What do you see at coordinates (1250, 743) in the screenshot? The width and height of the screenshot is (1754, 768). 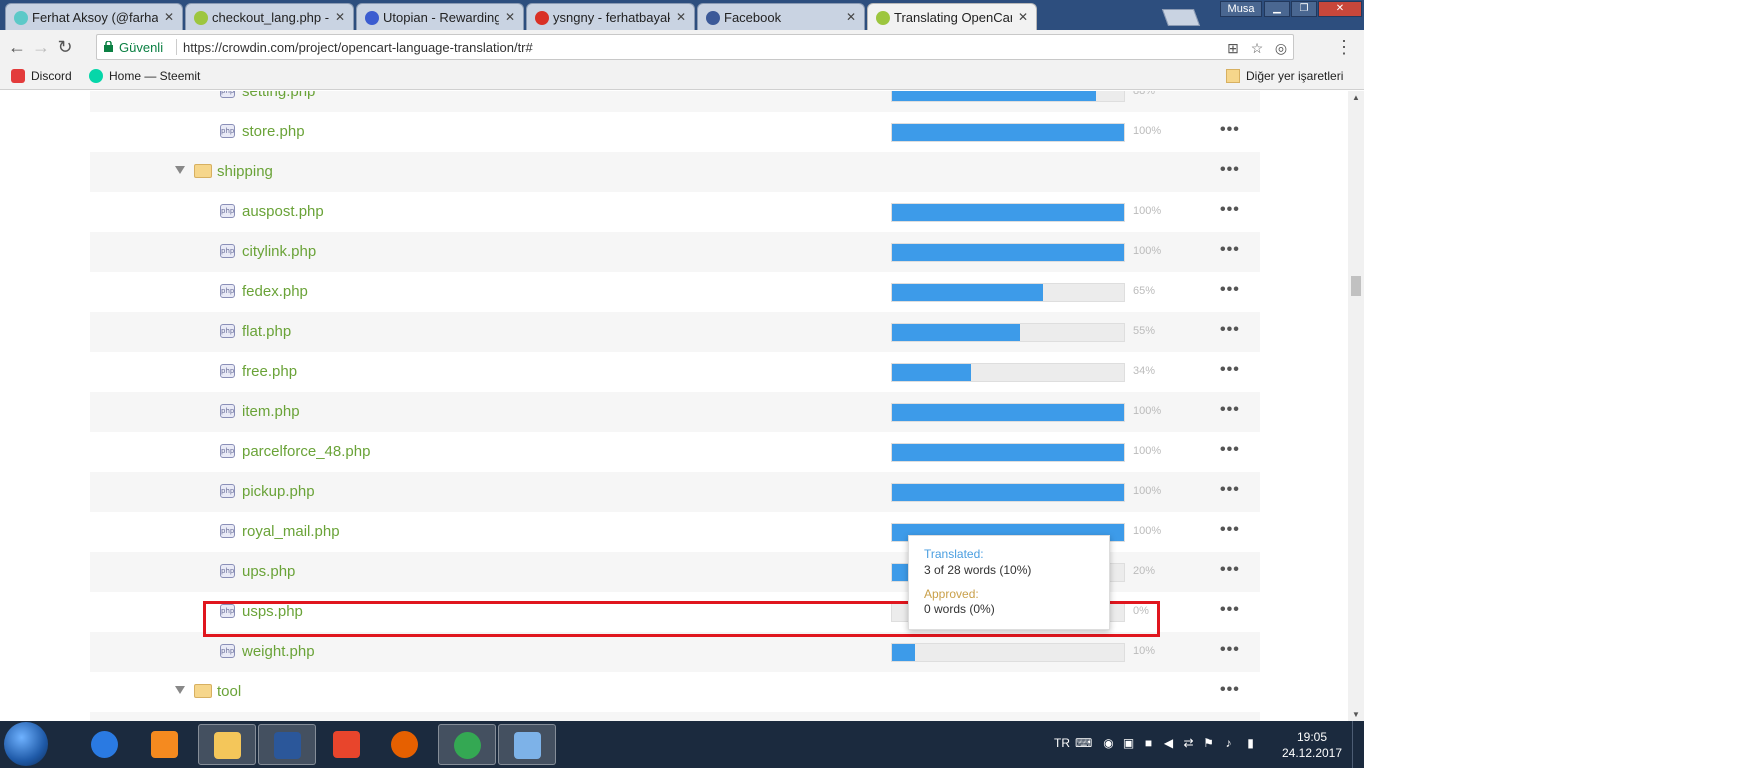 I see `network-icon: ▮` at bounding box center [1250, 743].